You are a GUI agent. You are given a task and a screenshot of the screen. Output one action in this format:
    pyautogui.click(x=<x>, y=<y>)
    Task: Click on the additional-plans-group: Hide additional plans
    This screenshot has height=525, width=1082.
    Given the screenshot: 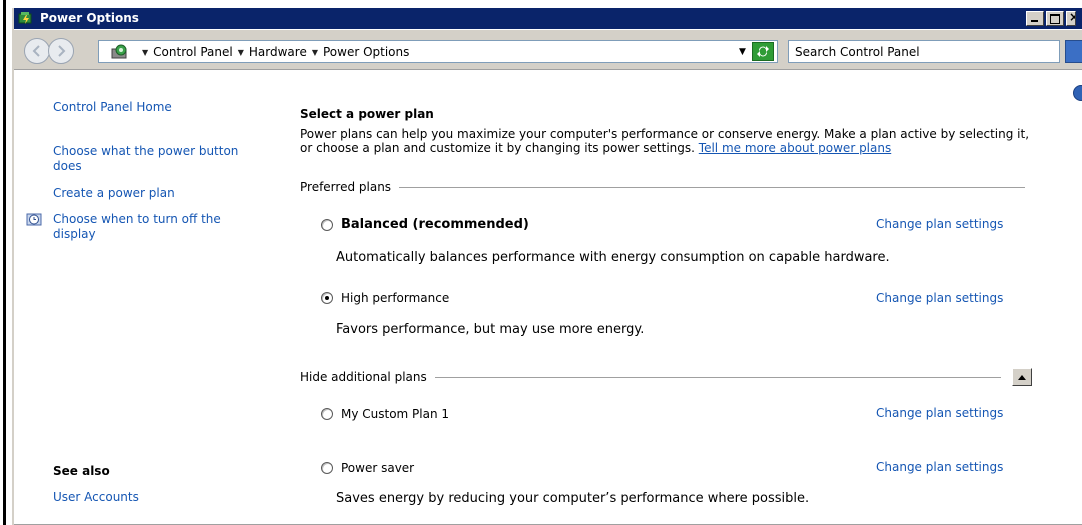 What is the action you would take?
    pyautogui.click(x=650, y=377)
    